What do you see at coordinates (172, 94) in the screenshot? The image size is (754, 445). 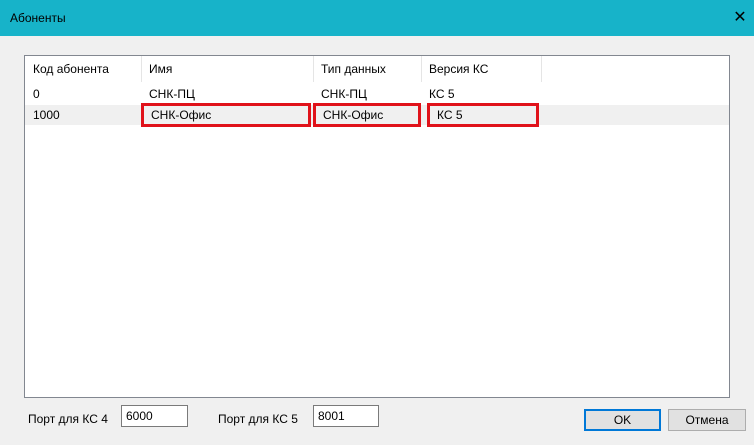 I see `cell-name: СНК-ПЦ` at bounding box center [172, 94].